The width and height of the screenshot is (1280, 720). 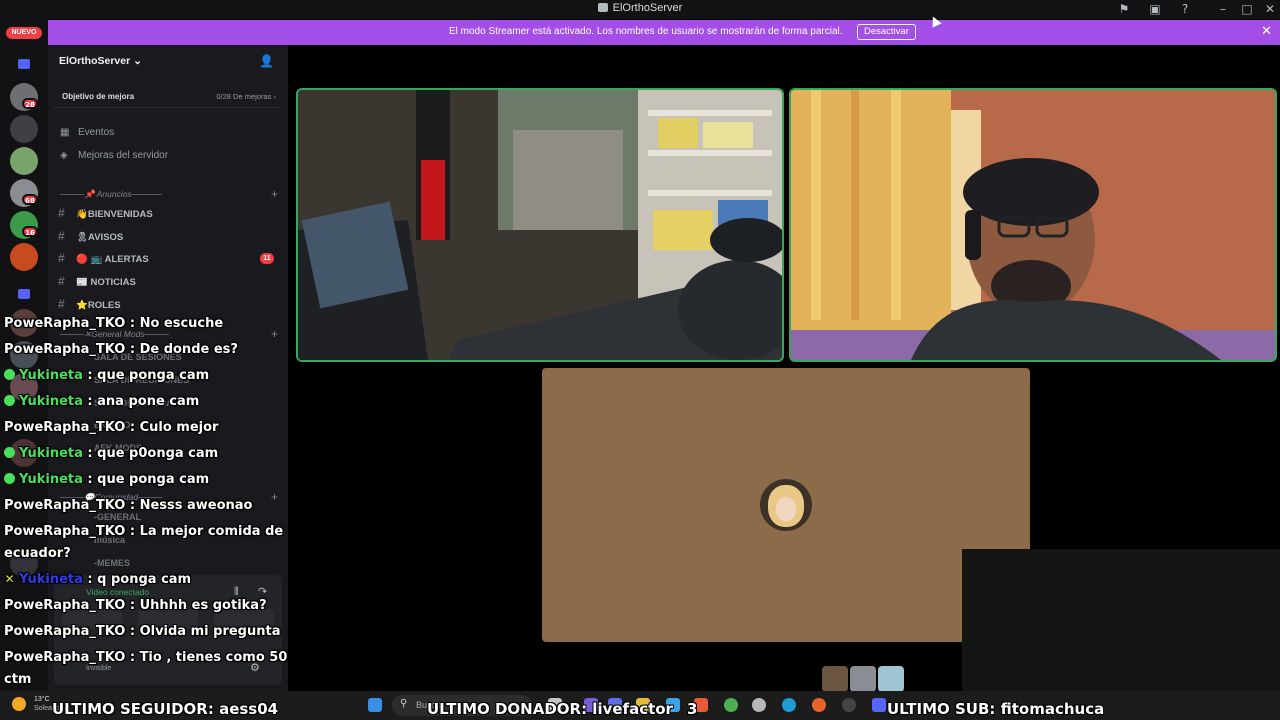 I want to click on discord-icon, so click(x=602, y=7).